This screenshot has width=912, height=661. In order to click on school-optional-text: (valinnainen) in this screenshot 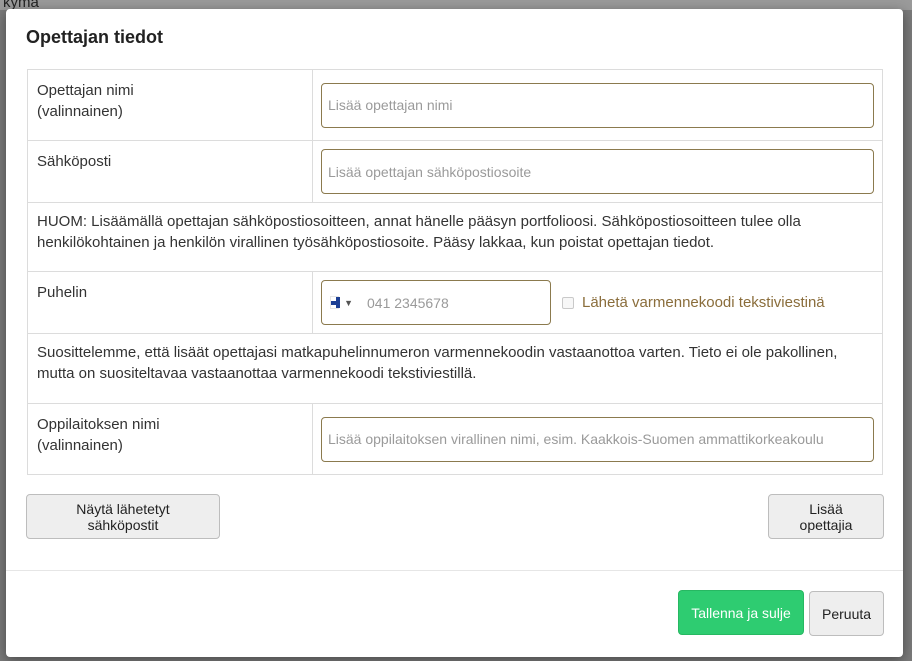, I will do `click(80, 445)`.